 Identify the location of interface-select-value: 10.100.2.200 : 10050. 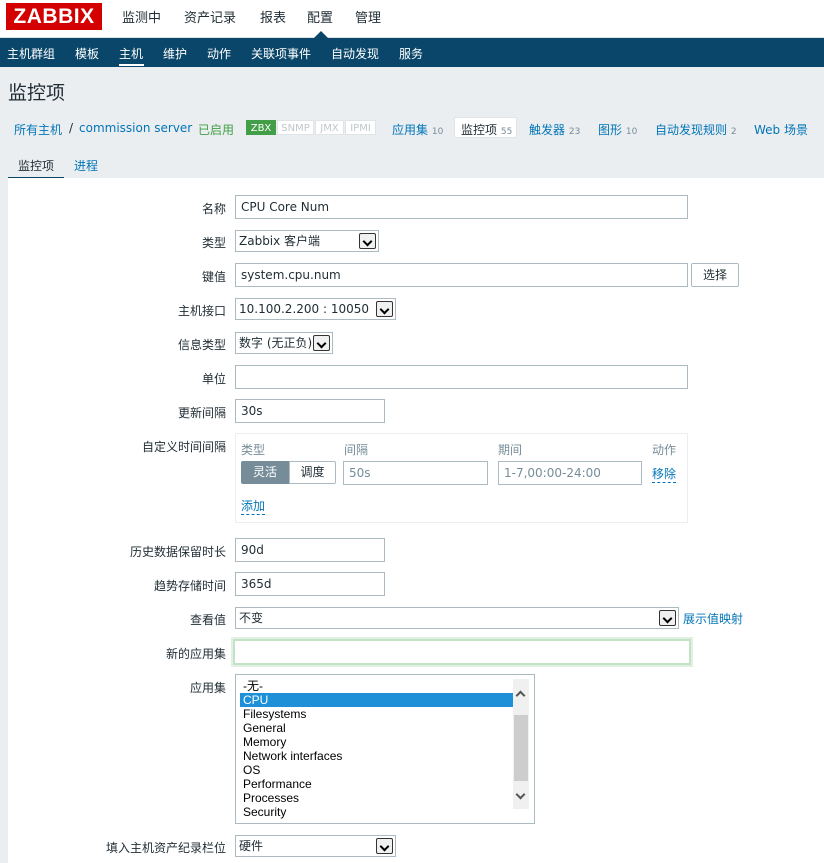
(304, 309).